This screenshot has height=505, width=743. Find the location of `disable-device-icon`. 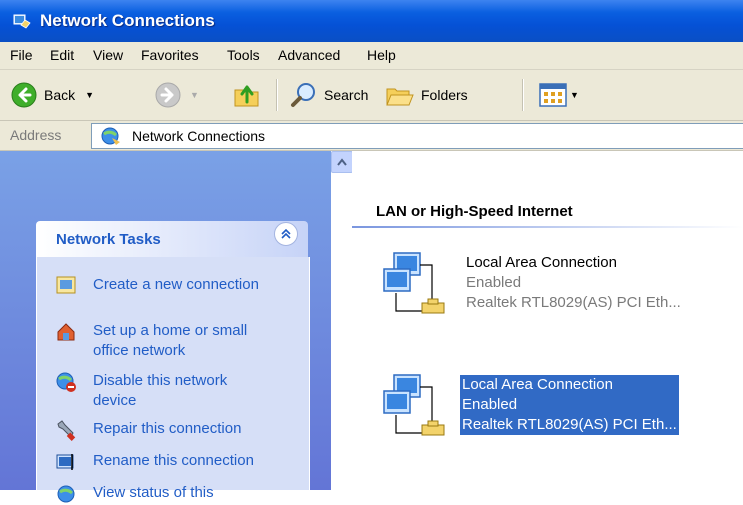

disable-device-icon is located at coordinates (66, 382).